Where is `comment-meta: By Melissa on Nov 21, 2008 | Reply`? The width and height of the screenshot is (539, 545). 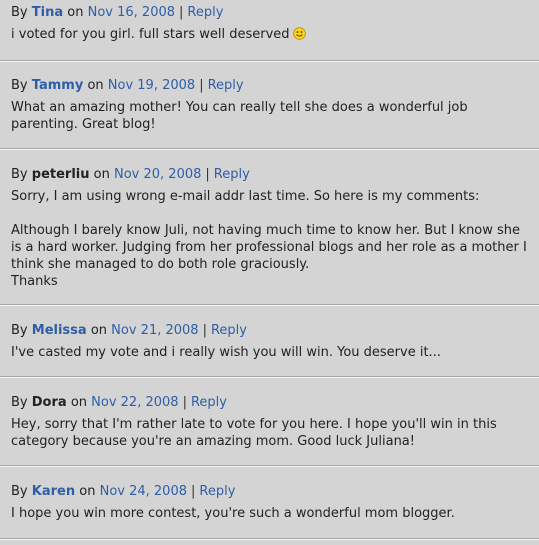
comment-meta: By Melissa on Nov 21, 2008 | Reply is located at coordinates (271, 330).